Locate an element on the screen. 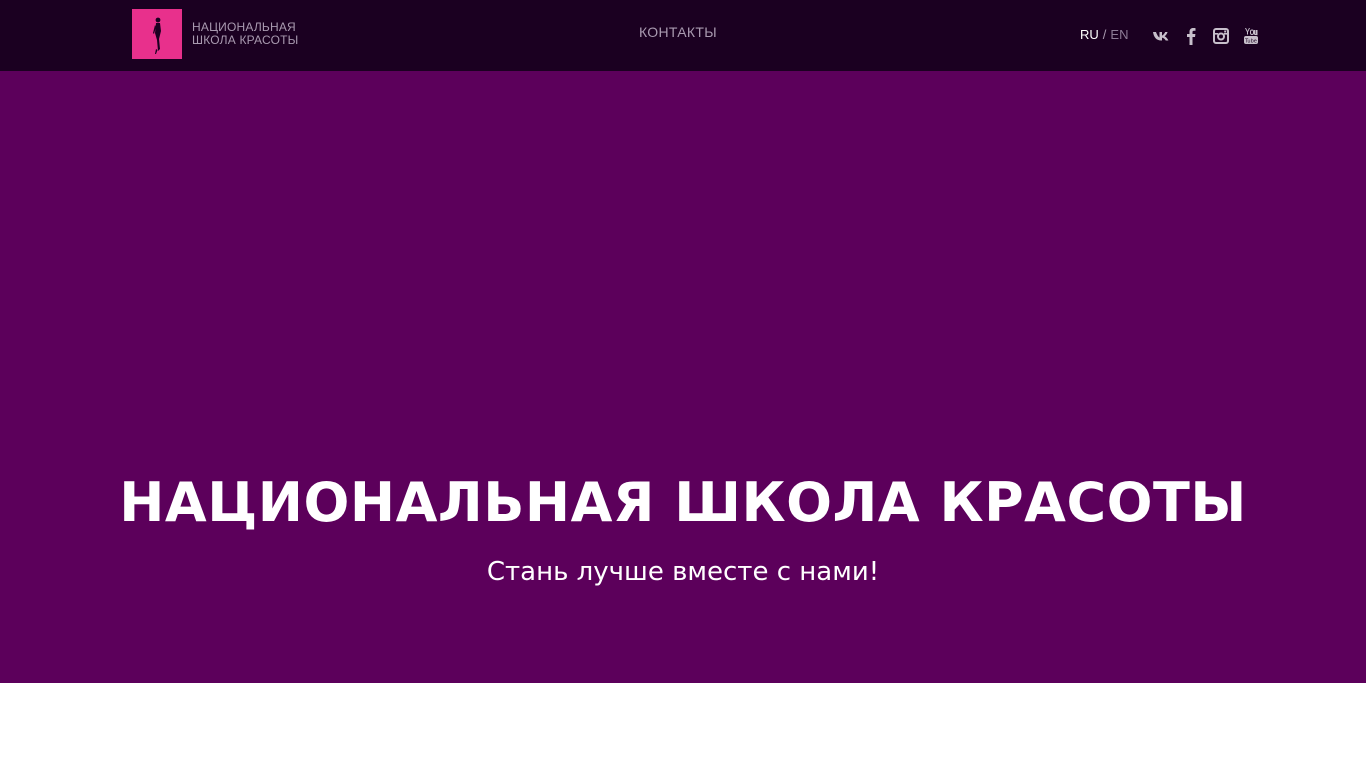  vk-icon is located at coordinates (1161, 36).